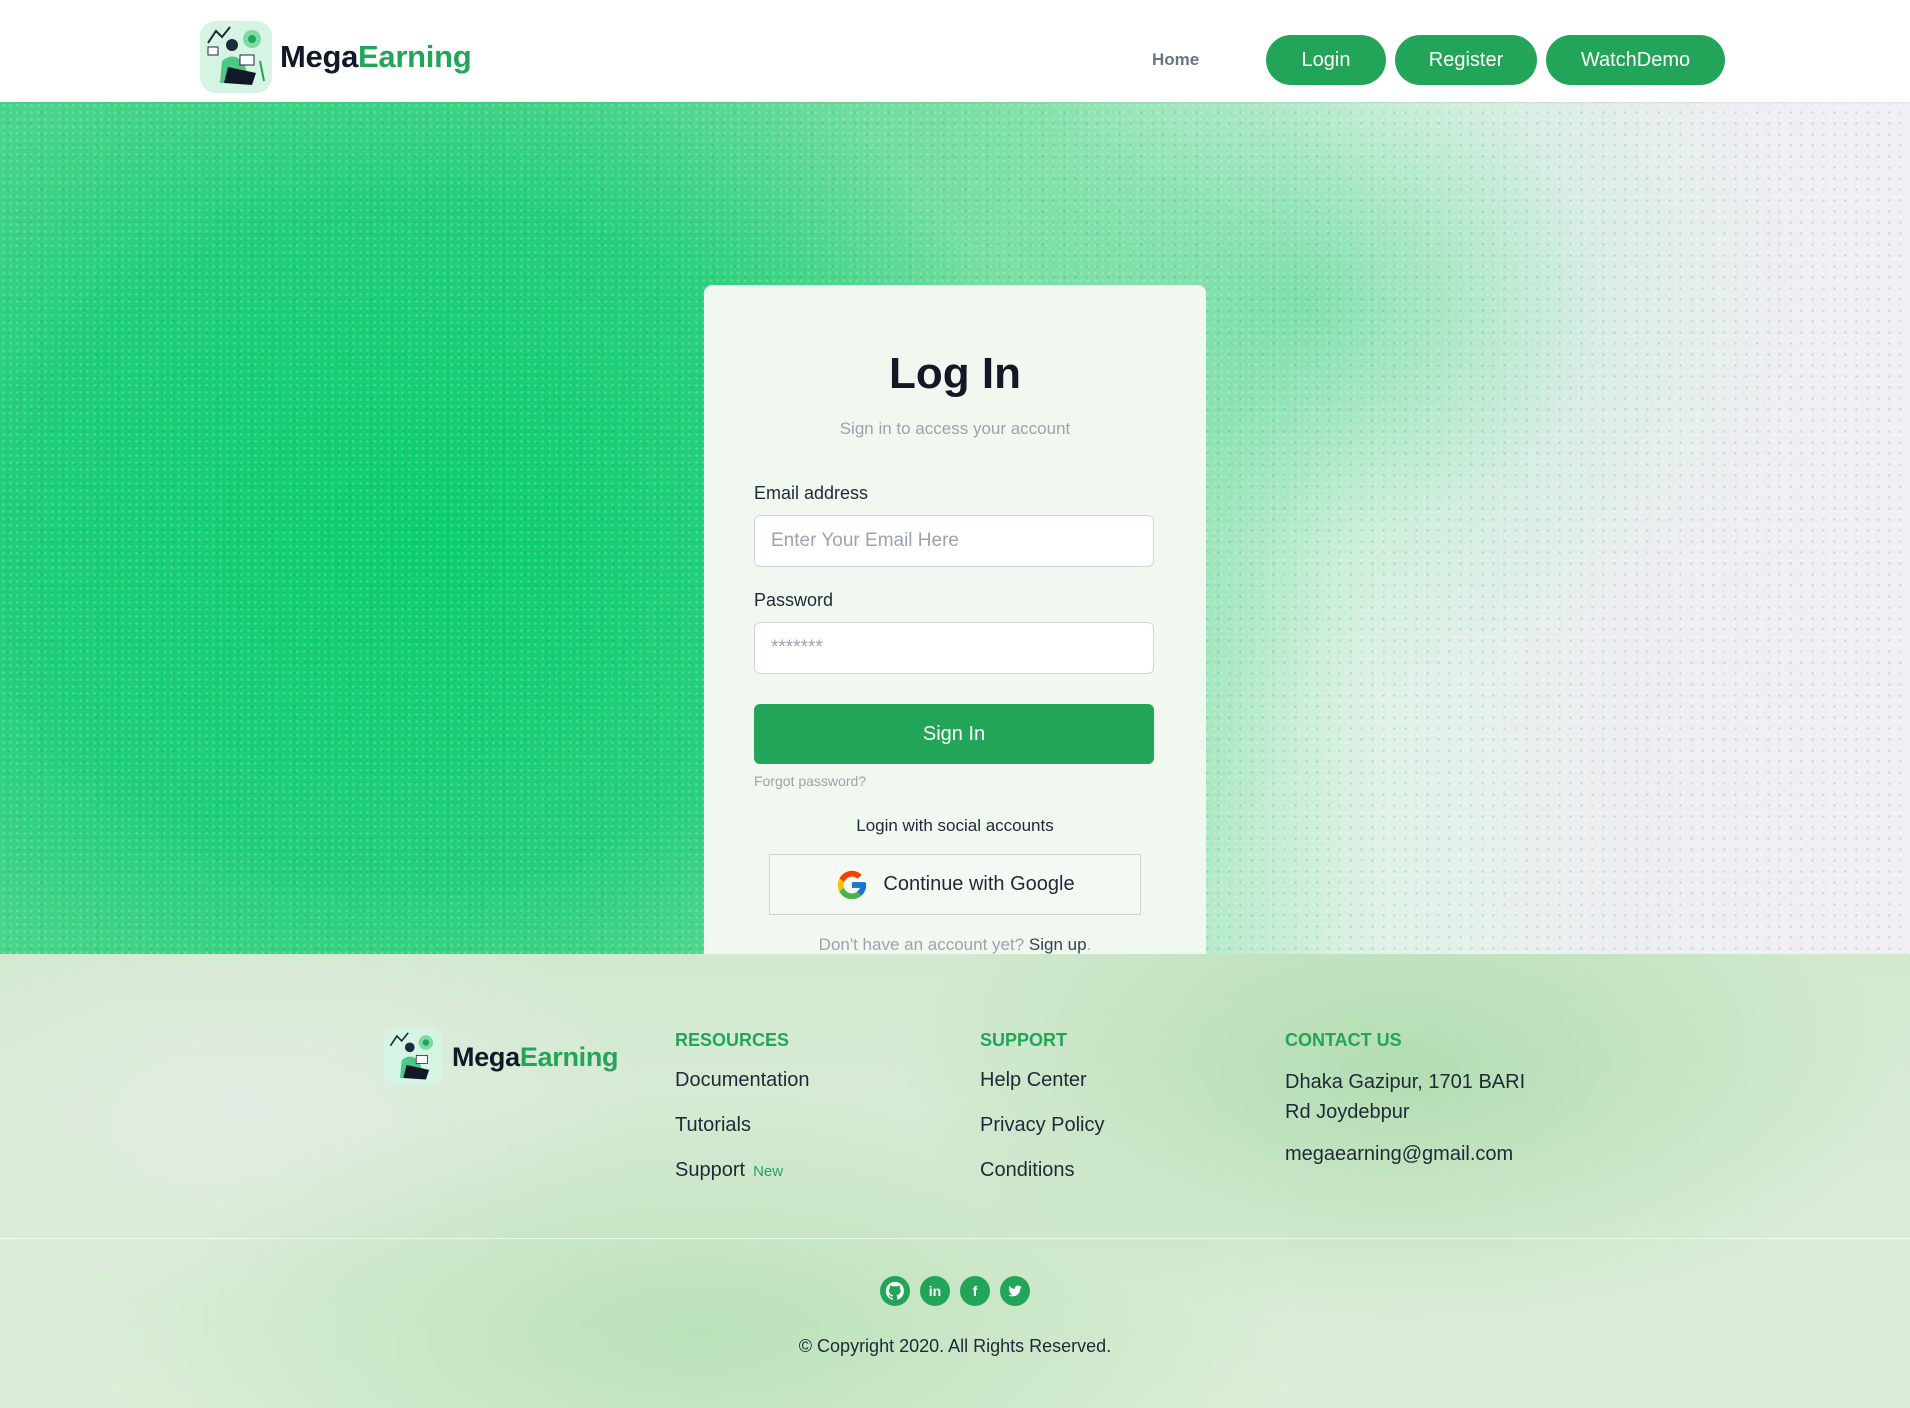 The width and height of the screenshot is (1910, 1408). Describe the element at coordinates (975, 1291) in the screenshot. I see `facebook-icon: f` at that location.